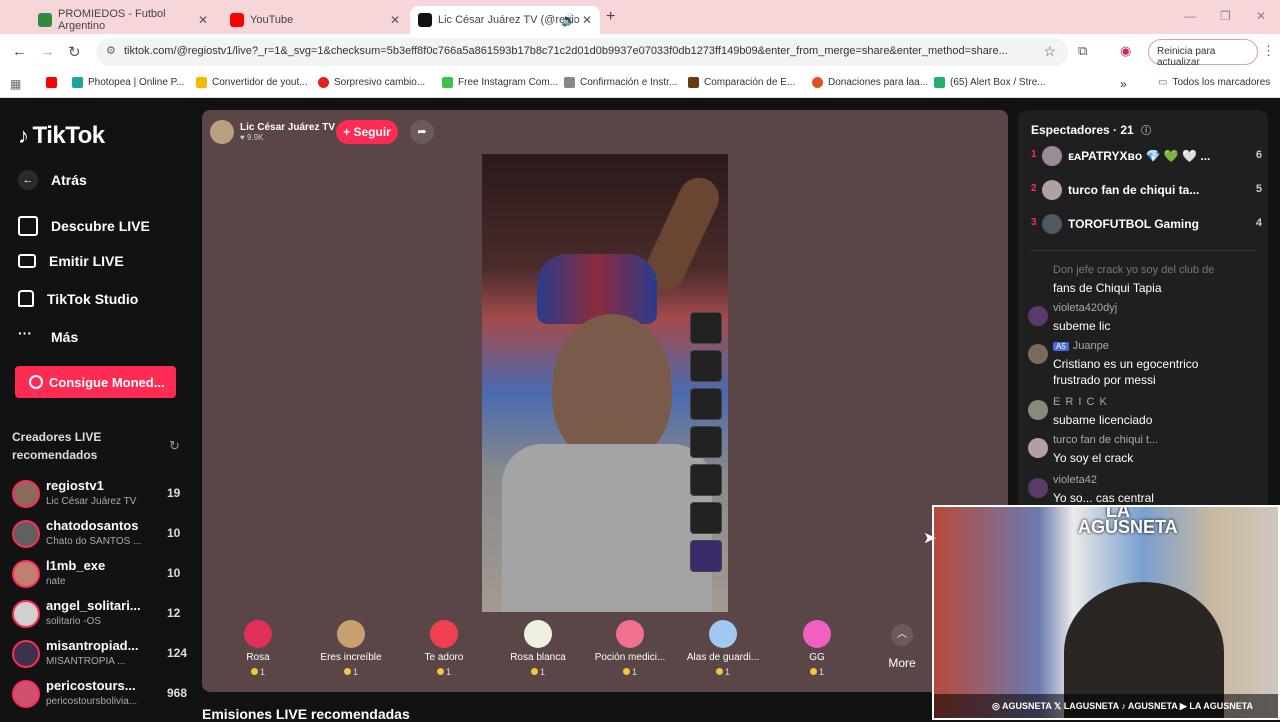  I want to click on top-viewer: 2 turco fan de chiqui ta... 5, so click(1146, 192).